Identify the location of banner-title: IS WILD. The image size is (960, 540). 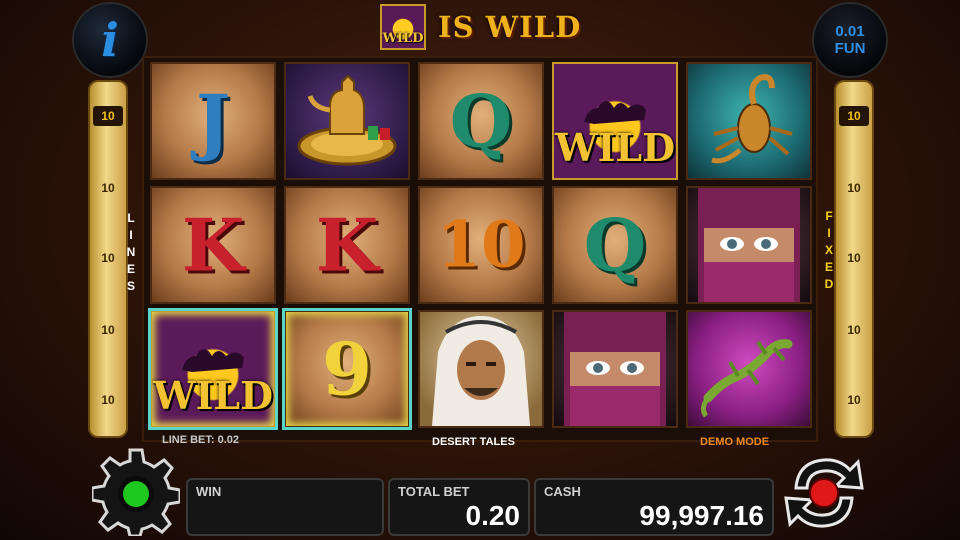
(510, 27).